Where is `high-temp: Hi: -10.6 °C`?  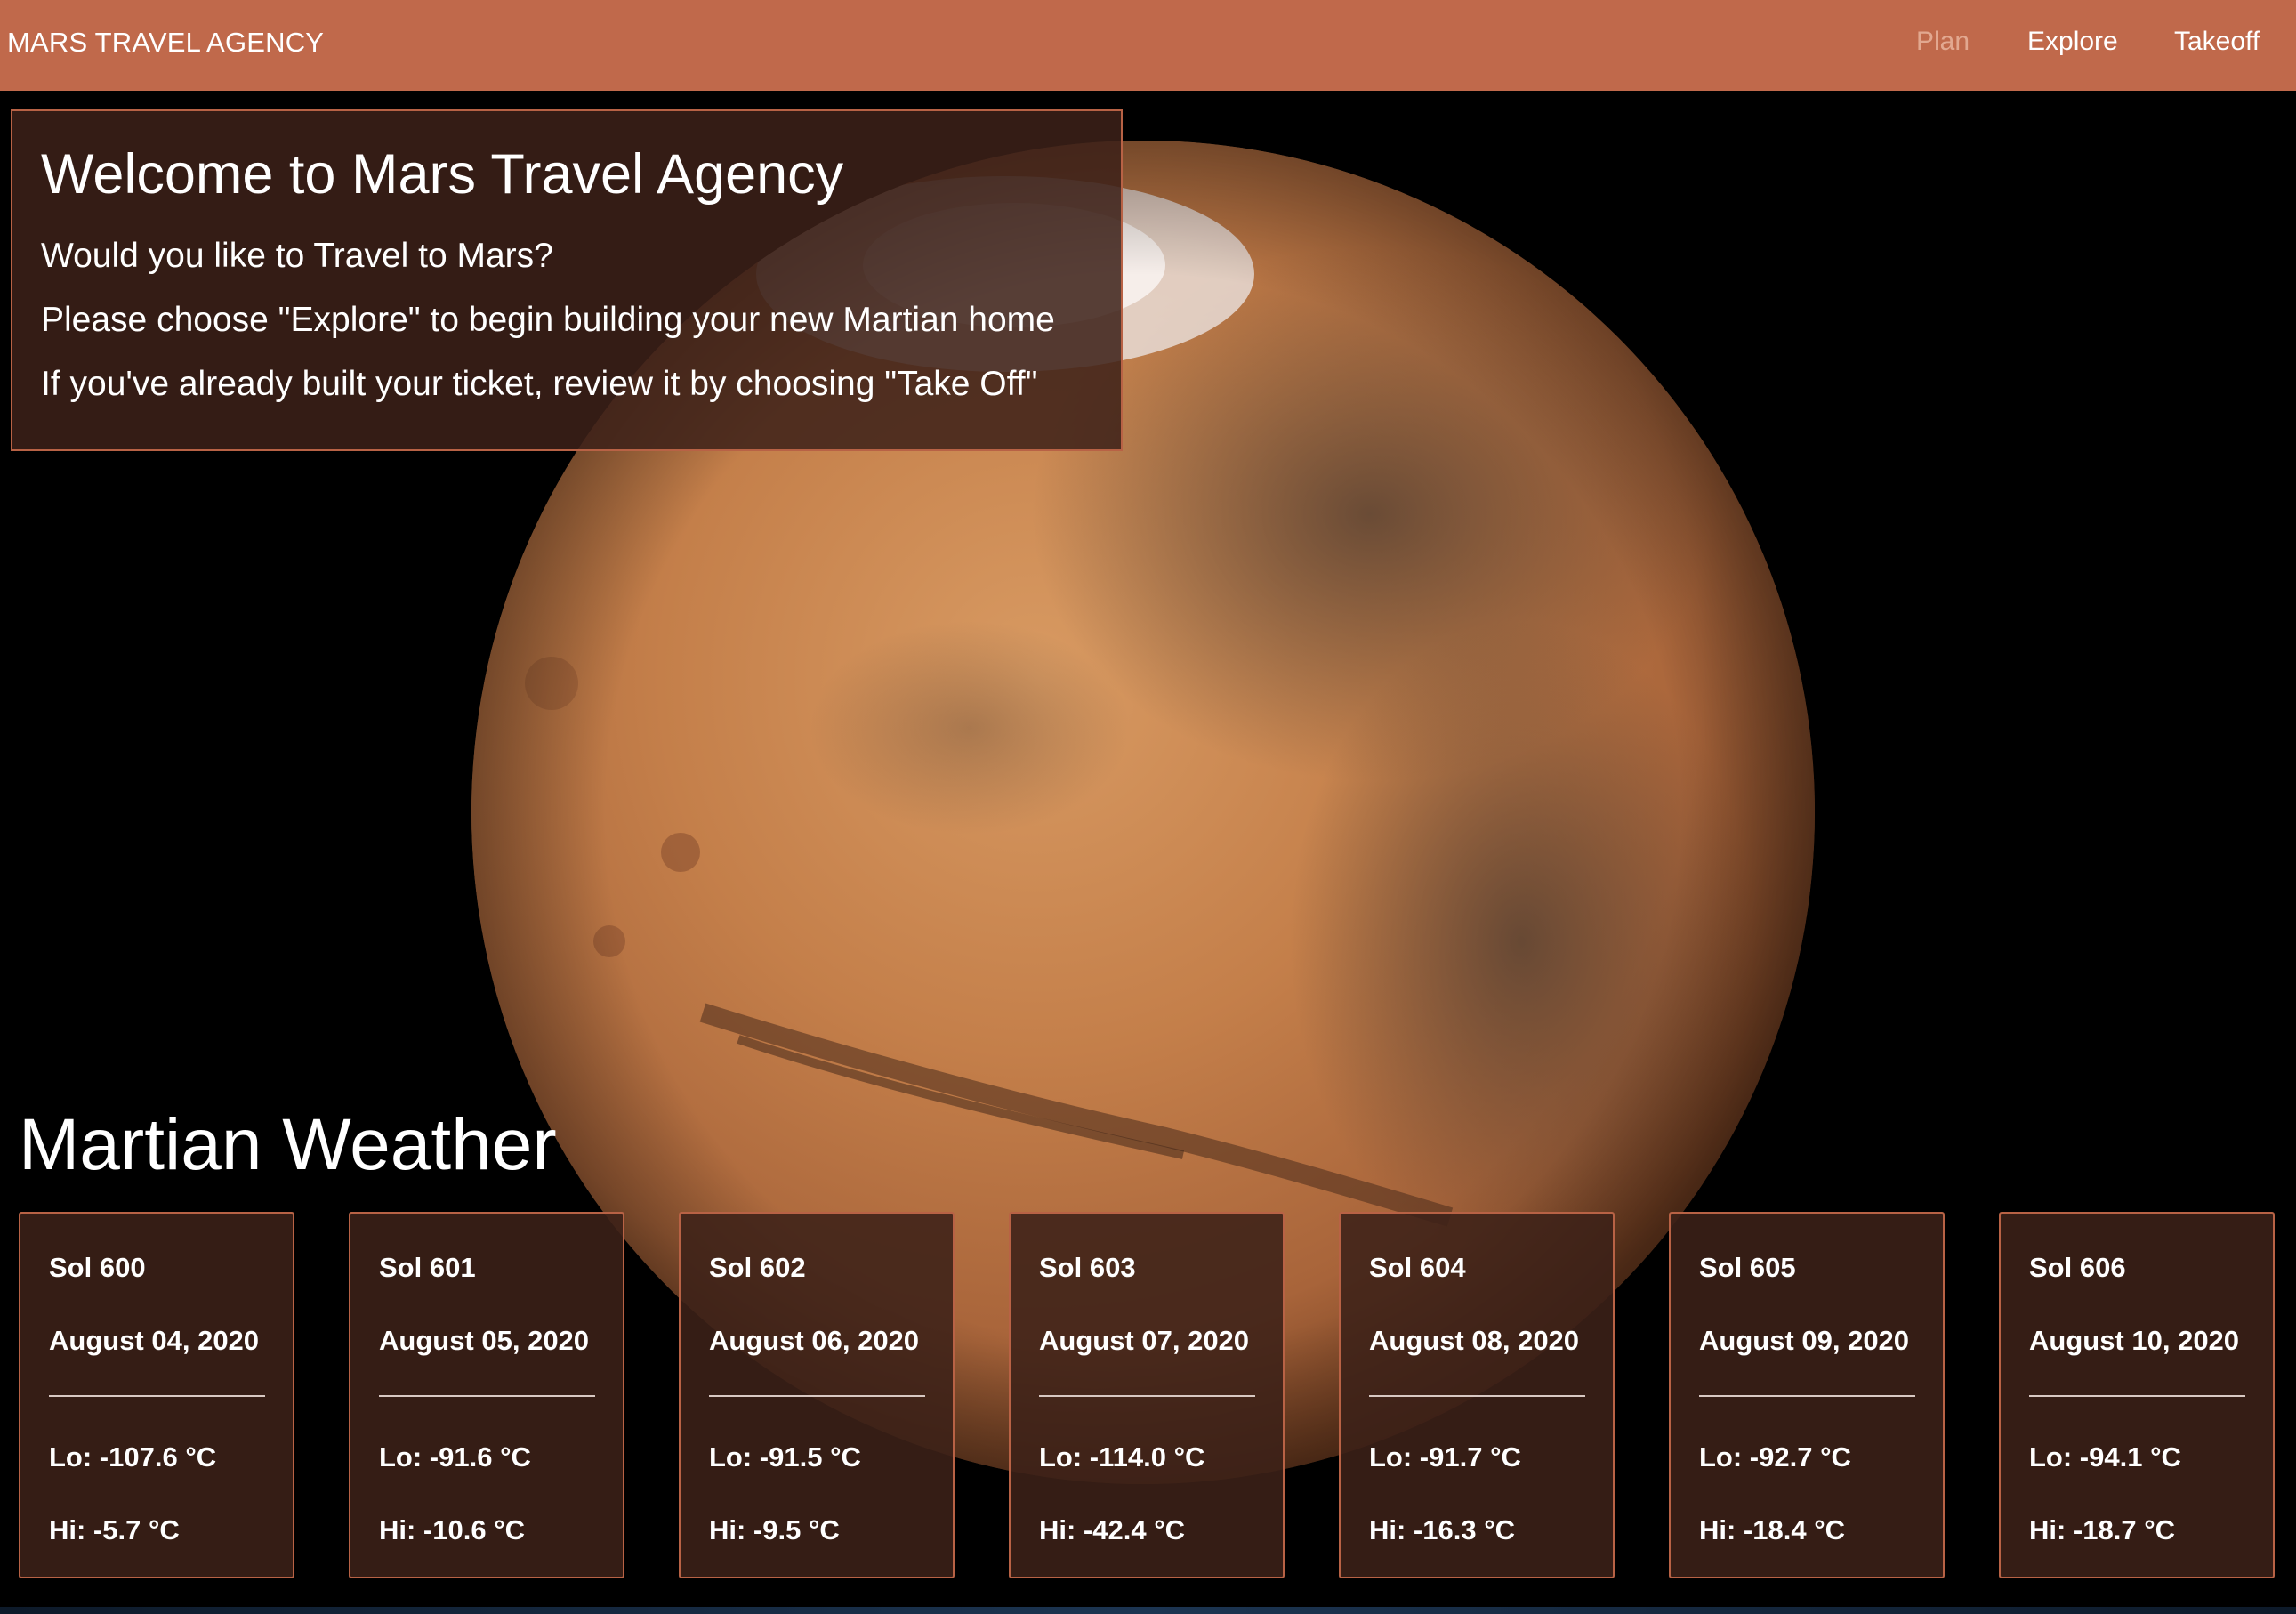
high-temp: Hi: -10.6 °C is located at coordinates (452, 1530).